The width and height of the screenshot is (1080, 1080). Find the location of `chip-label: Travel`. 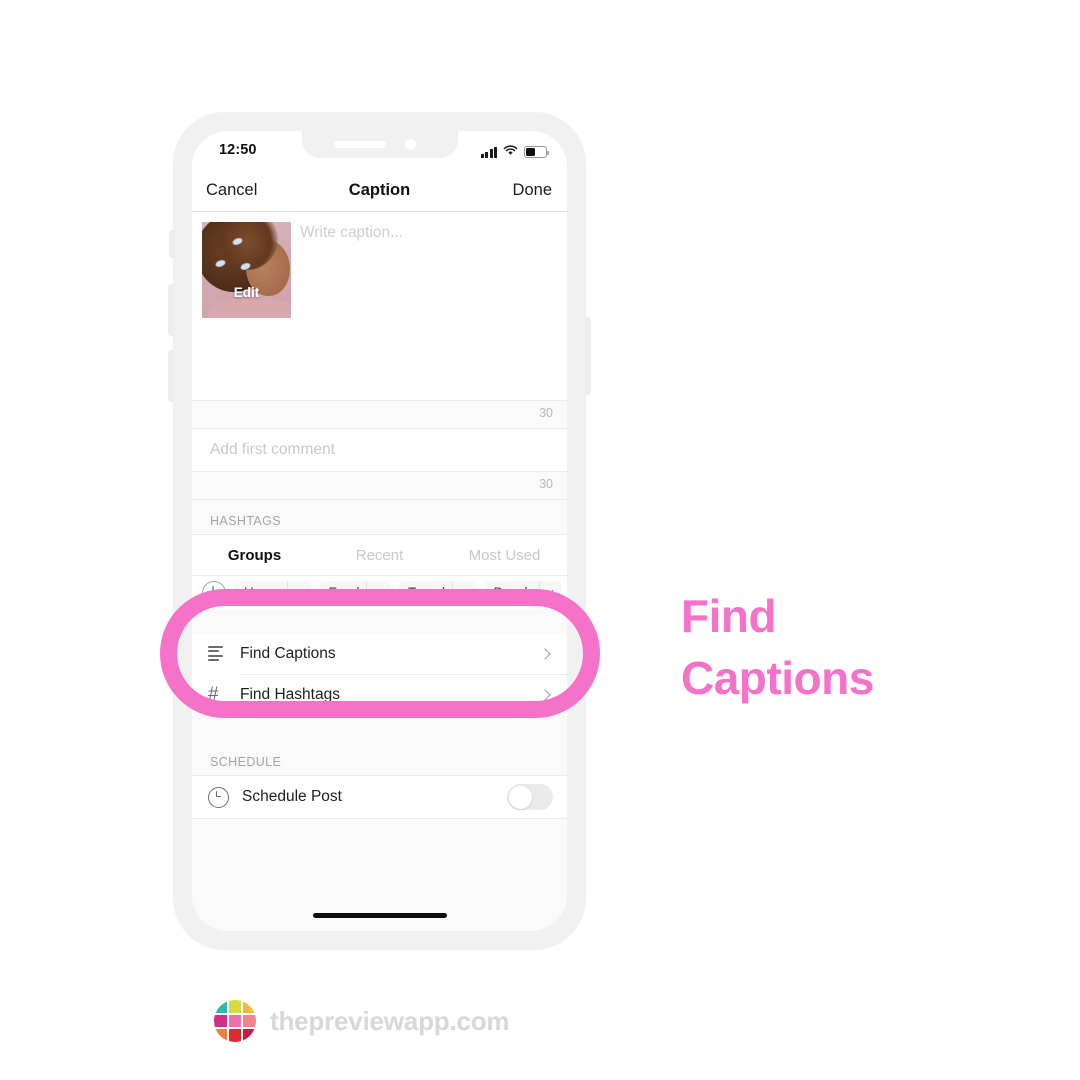

chip-label: Travel is located at coordinates (426, 592).